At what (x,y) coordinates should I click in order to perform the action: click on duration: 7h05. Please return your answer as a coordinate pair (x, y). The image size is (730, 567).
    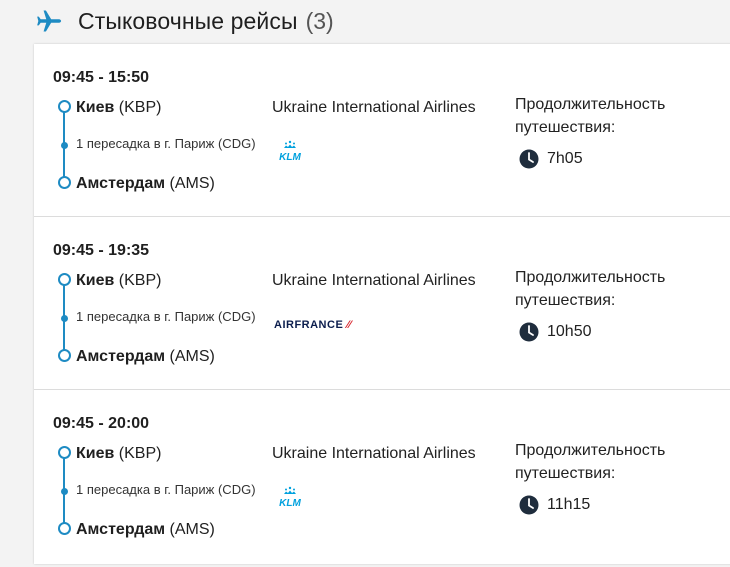
    Looking at the image, I should click on (551, 159).